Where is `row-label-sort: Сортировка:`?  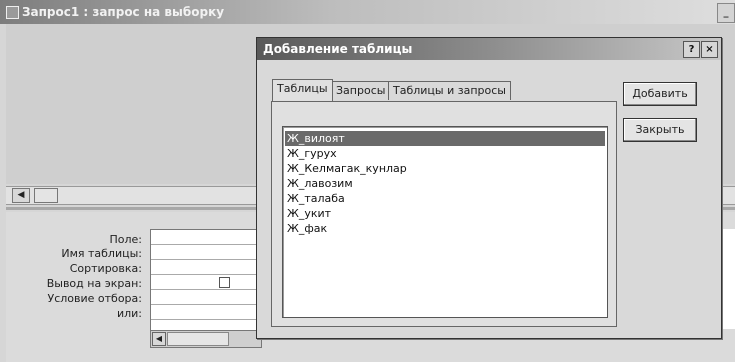
row-label-sort: Сортировка: is located at coordinates (105, 268).